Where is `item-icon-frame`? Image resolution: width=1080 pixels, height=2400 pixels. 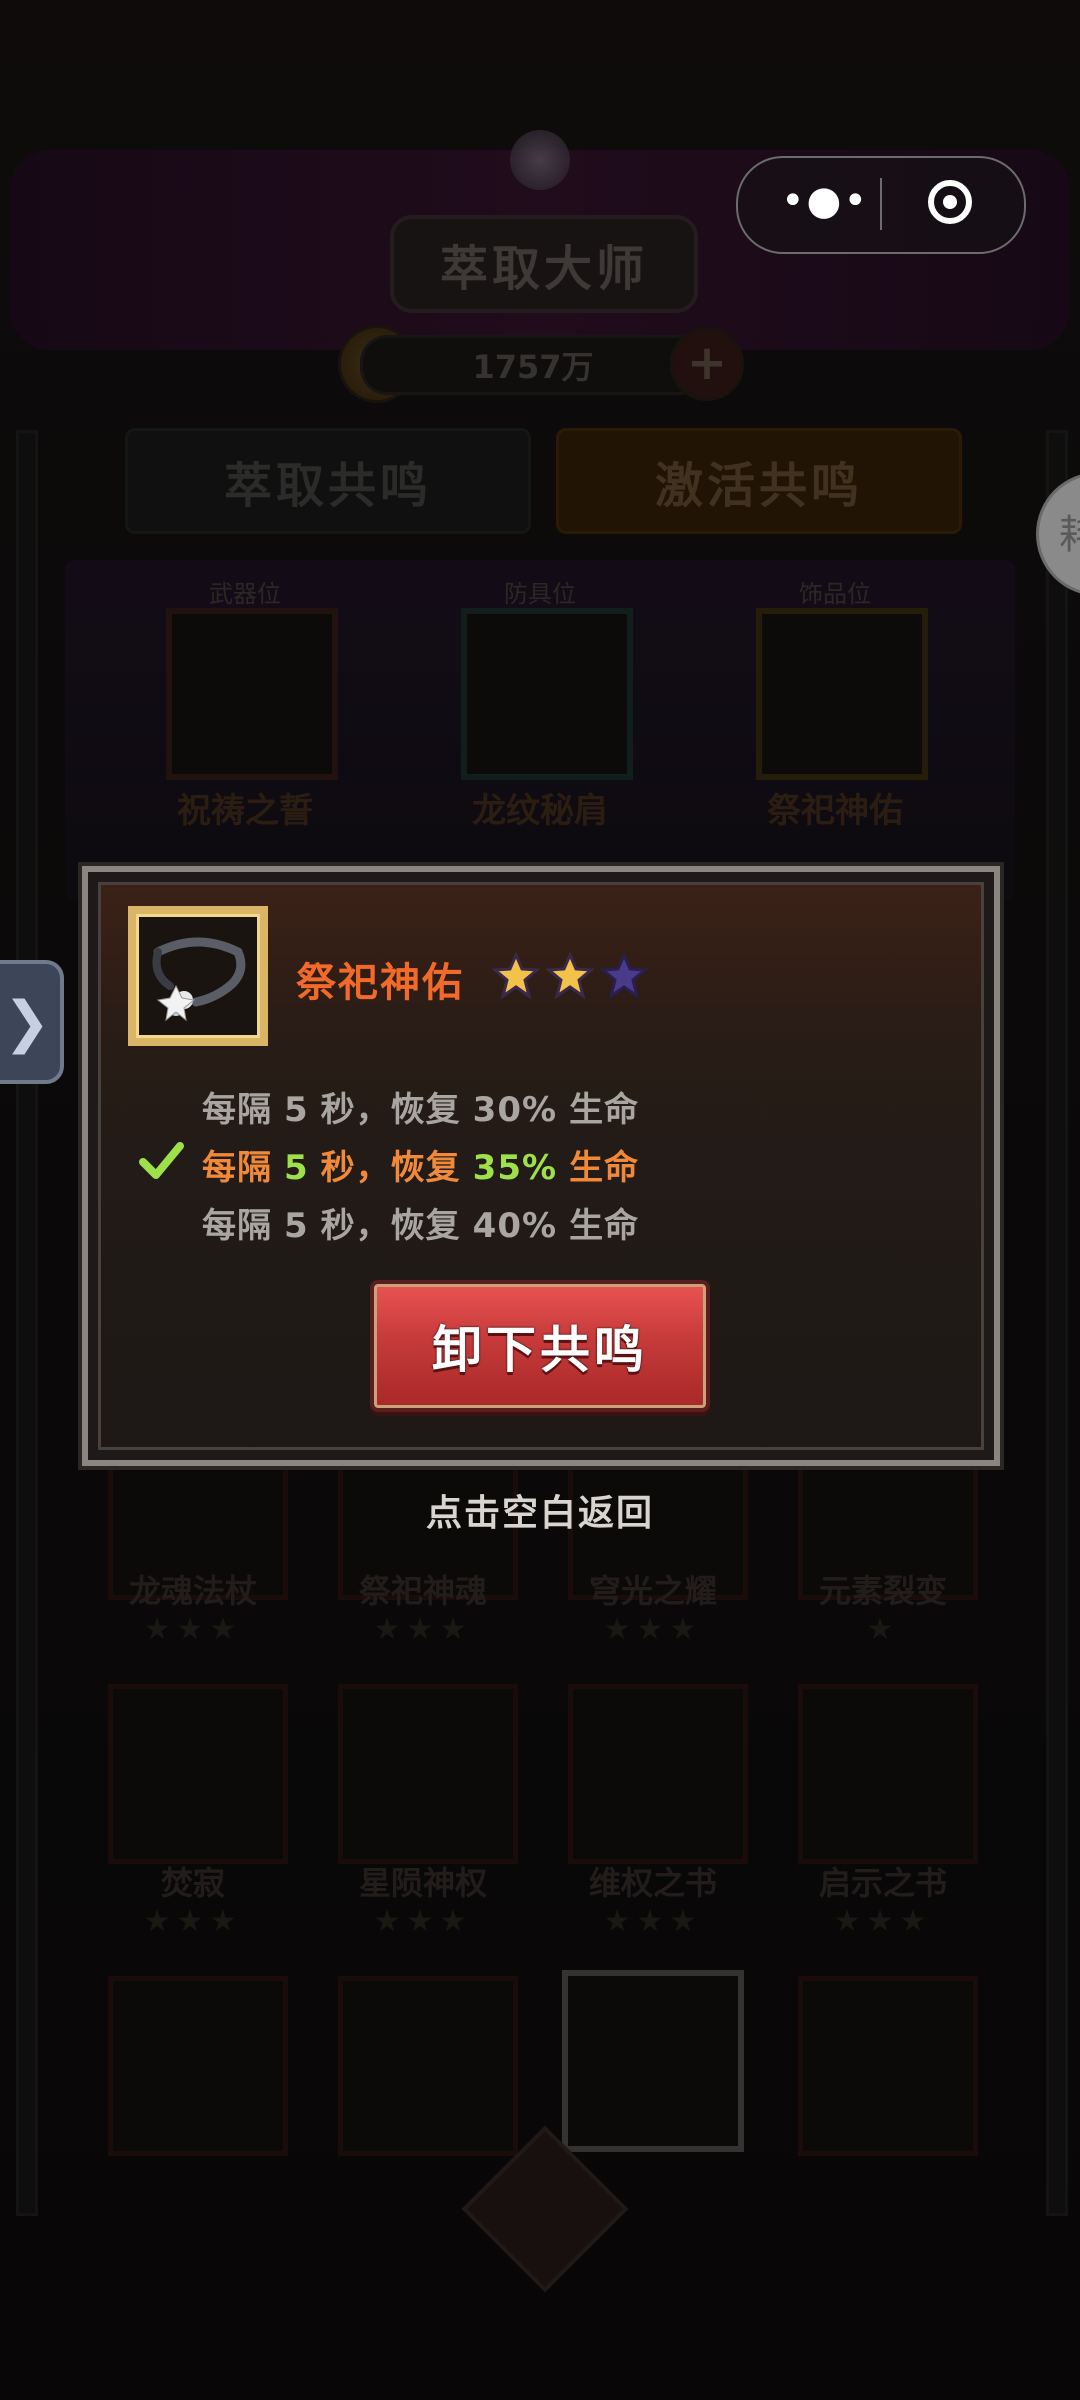 item-icon-frame is located at coordinates (198, 976).